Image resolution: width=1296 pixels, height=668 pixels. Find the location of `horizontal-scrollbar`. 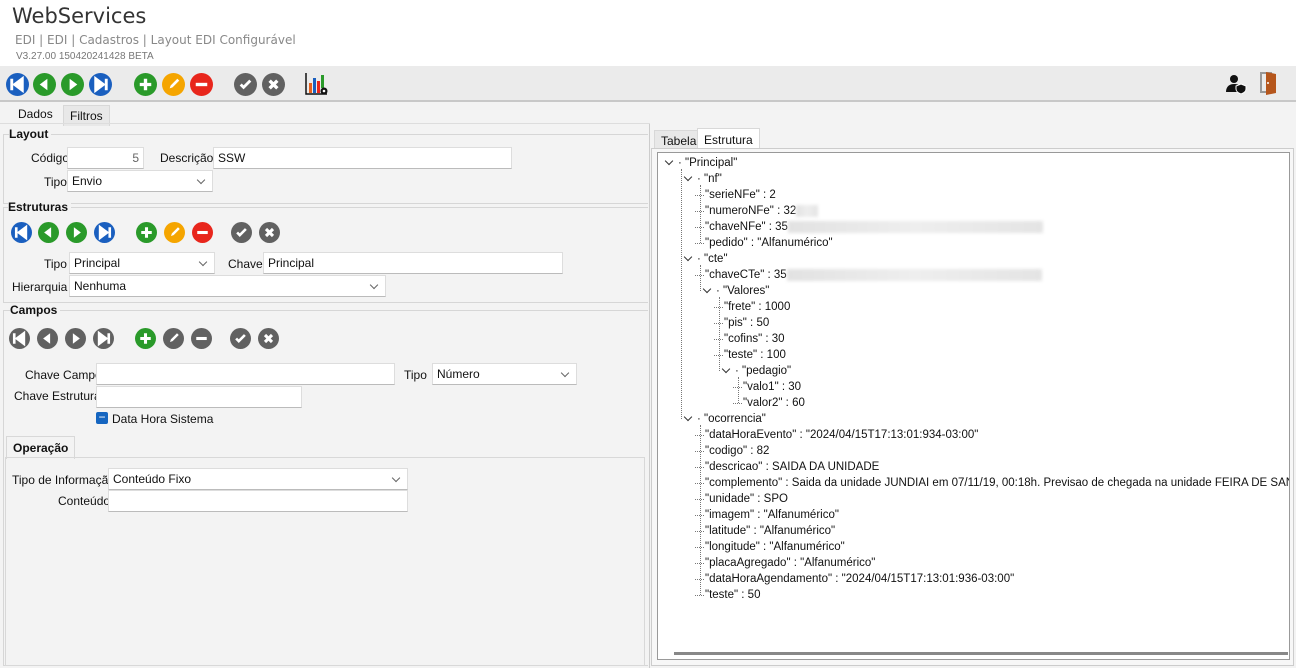

horizontal-scrollbar is located at coordinates (981, 653).